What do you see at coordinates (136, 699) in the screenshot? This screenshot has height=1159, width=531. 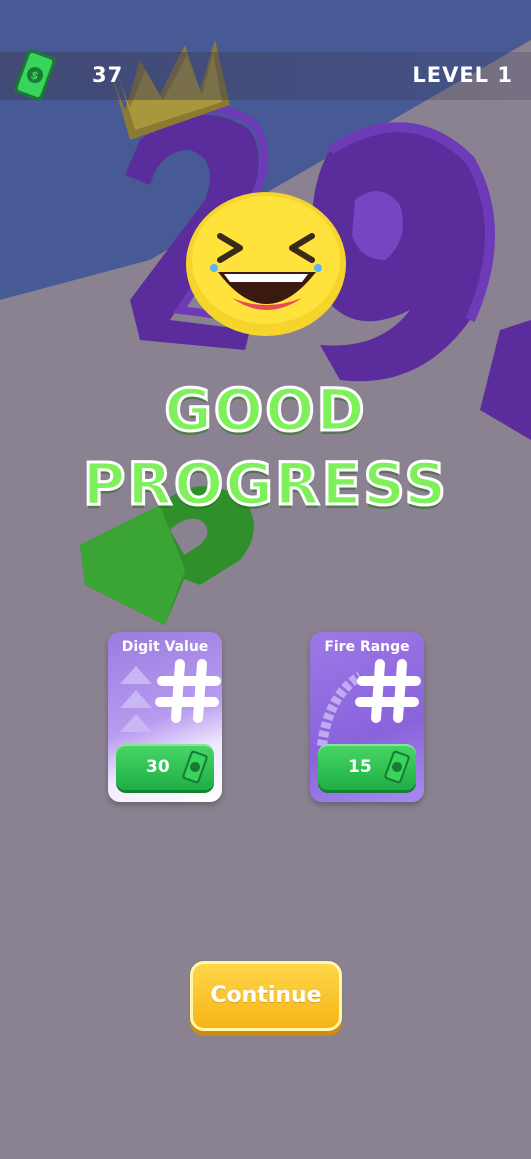 I see `arrows-up-icon` at bounding box center [136, 699].